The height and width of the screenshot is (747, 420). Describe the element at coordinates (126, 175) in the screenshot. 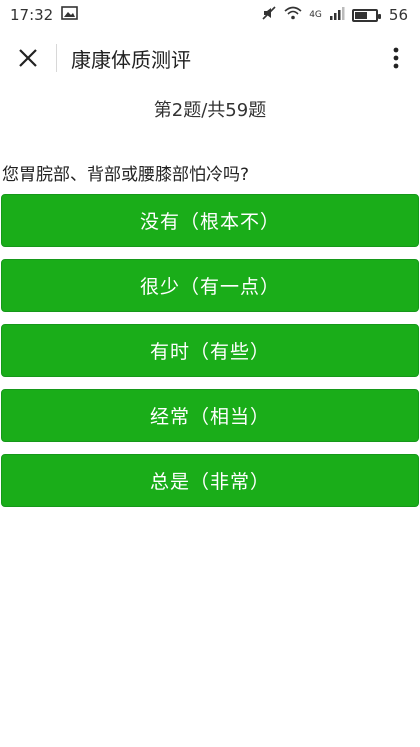

I see `question-text: 您胃脘部、背部或腰膝部怕冷吗?` at that location.